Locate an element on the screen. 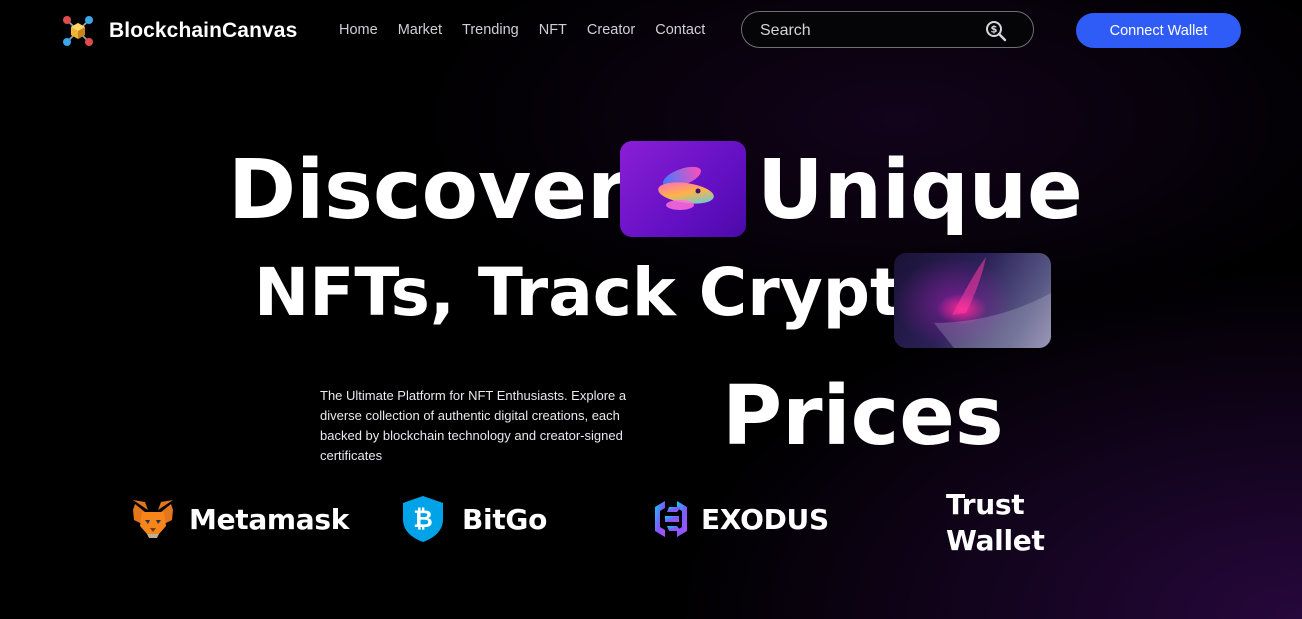  hero-image-abstract-3d is located at coordinates (683, 189).